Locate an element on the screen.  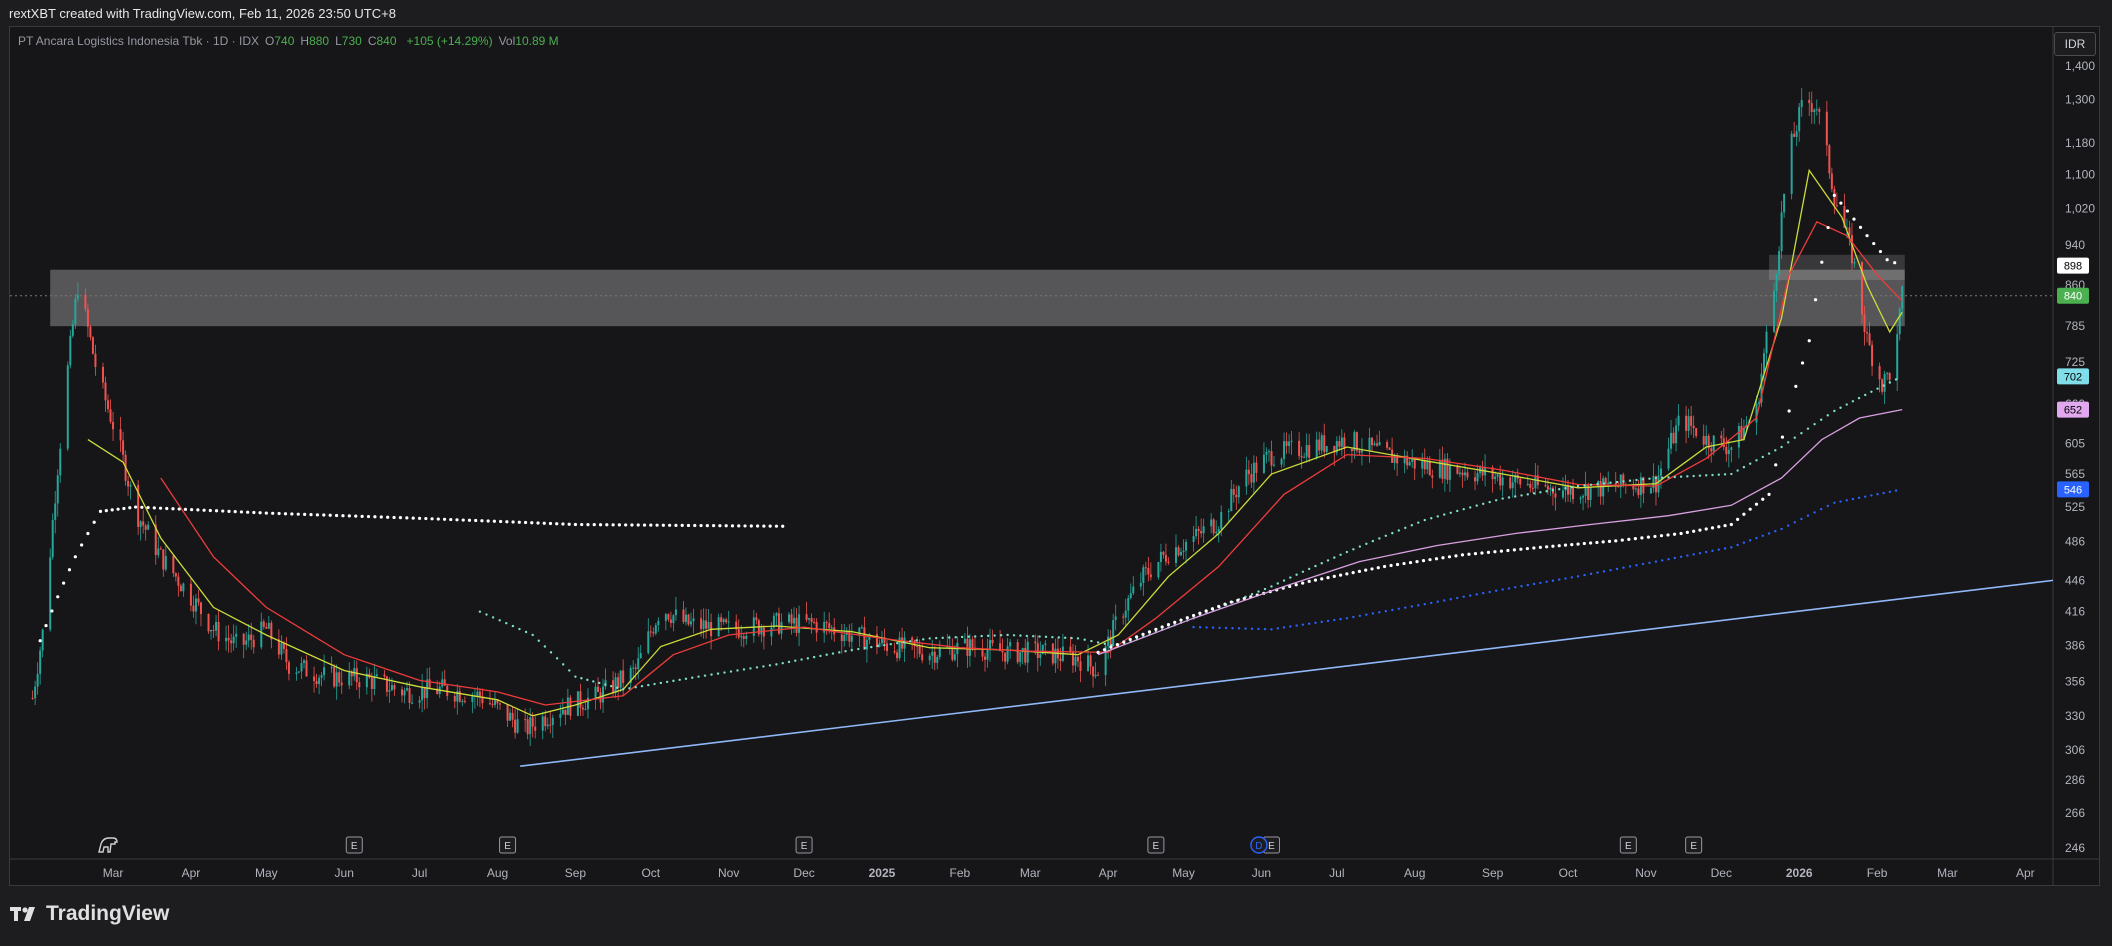
x-tick-label: Nov is located at coordinates (728, 873).